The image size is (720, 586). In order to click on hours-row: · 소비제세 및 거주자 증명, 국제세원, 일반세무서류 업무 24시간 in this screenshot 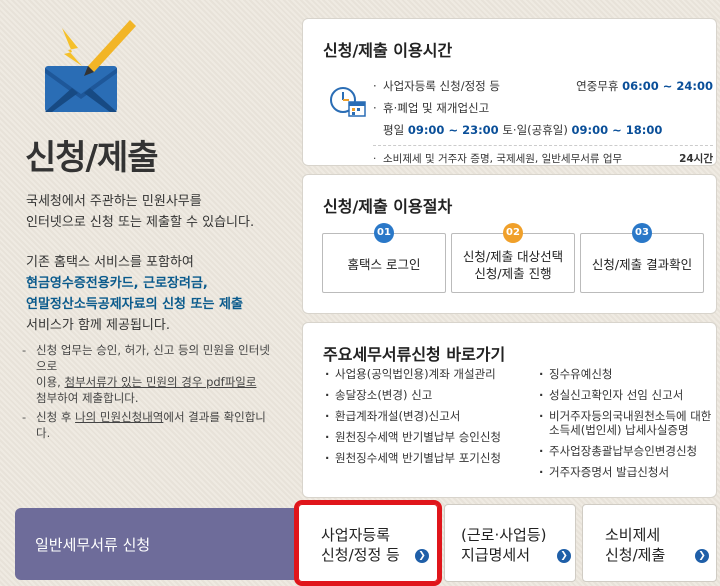, I will do `click(543, 159)`.